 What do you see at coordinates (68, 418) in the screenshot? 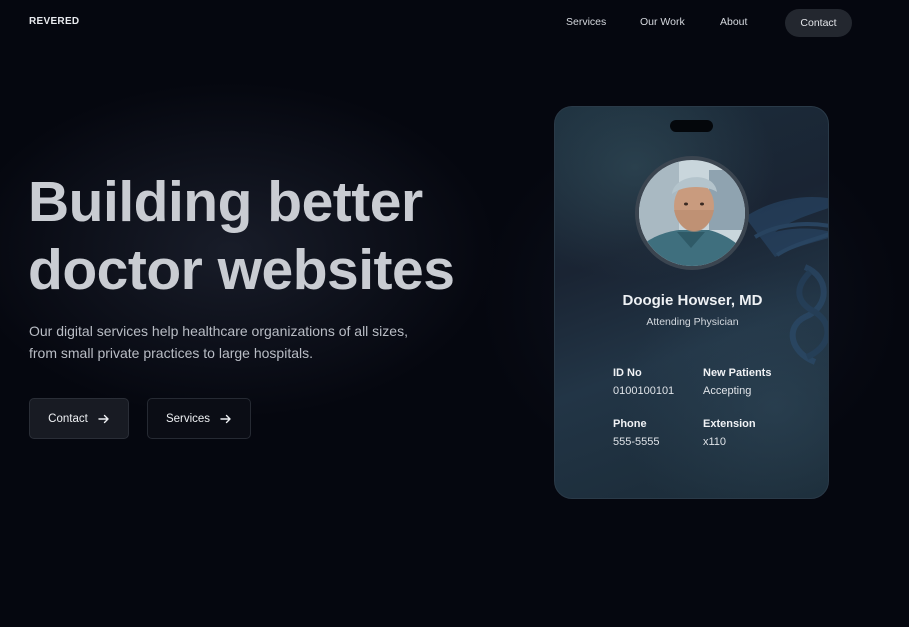
I see `contact-button-label: Contact` at bounding box center [68, 418].